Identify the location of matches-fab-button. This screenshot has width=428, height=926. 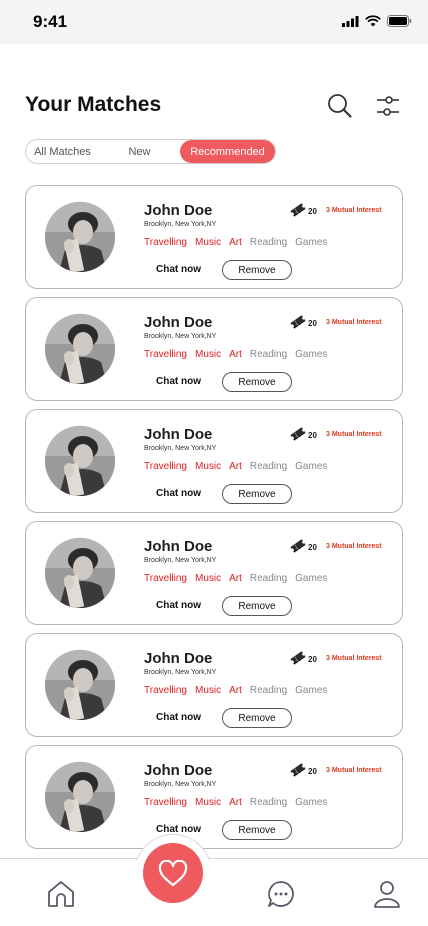
(173, 873).